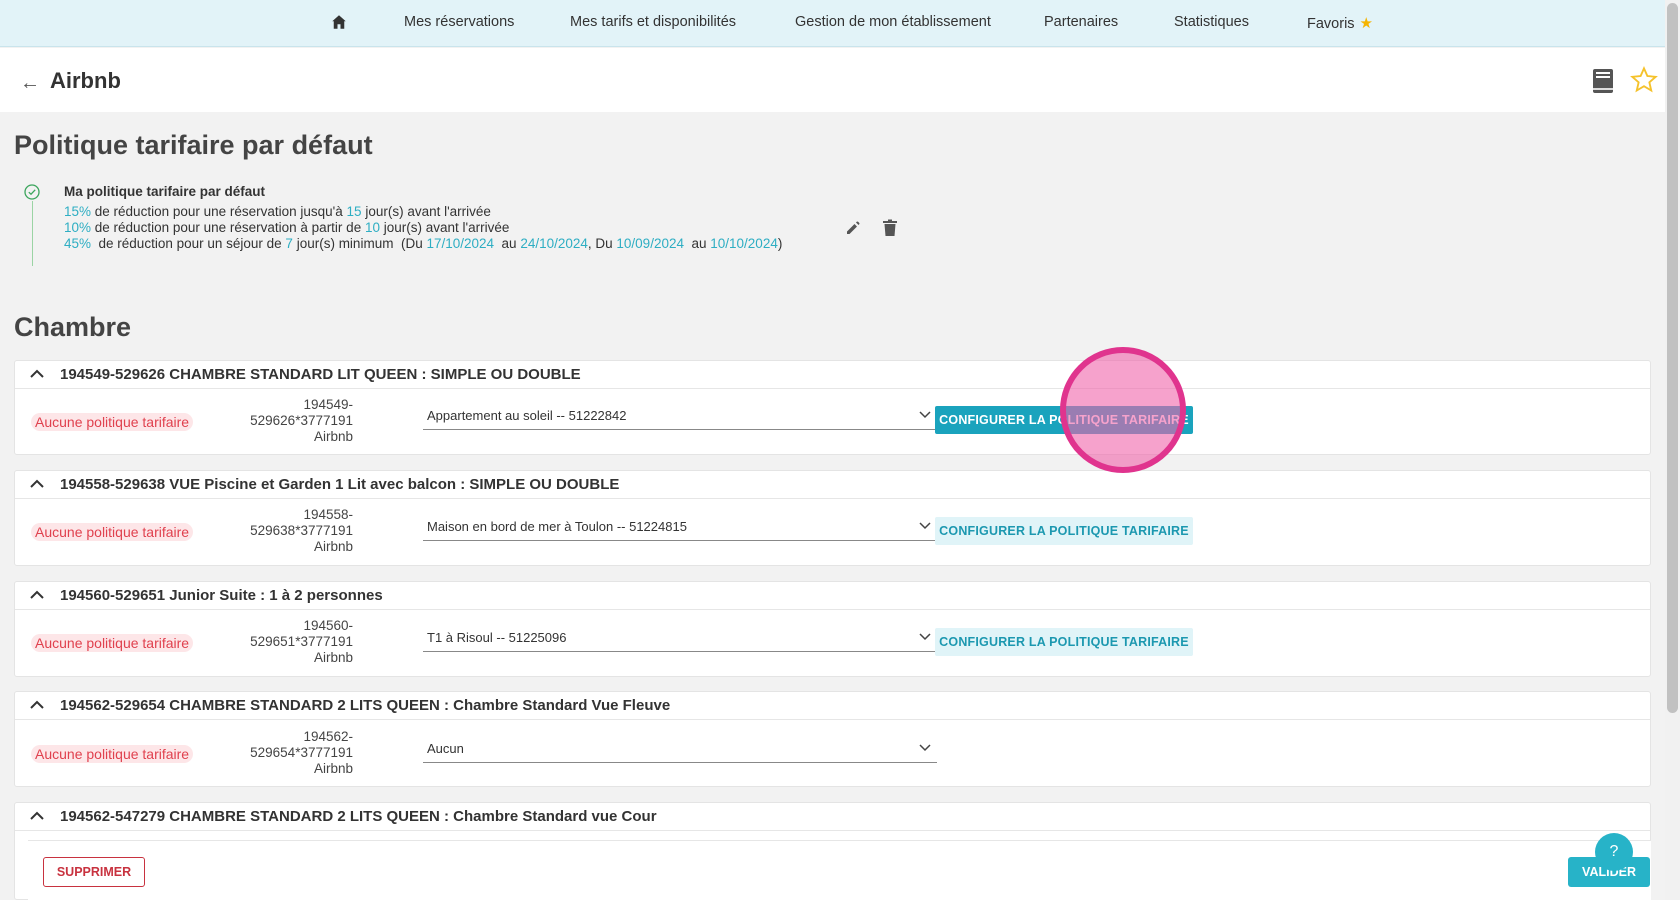 The height and width of the screenshot is (900, 1680). What do you see at coordinates (78, 227) in the screenshot?
I see `rule-percent: 10%` at bounding box center [78, 227].